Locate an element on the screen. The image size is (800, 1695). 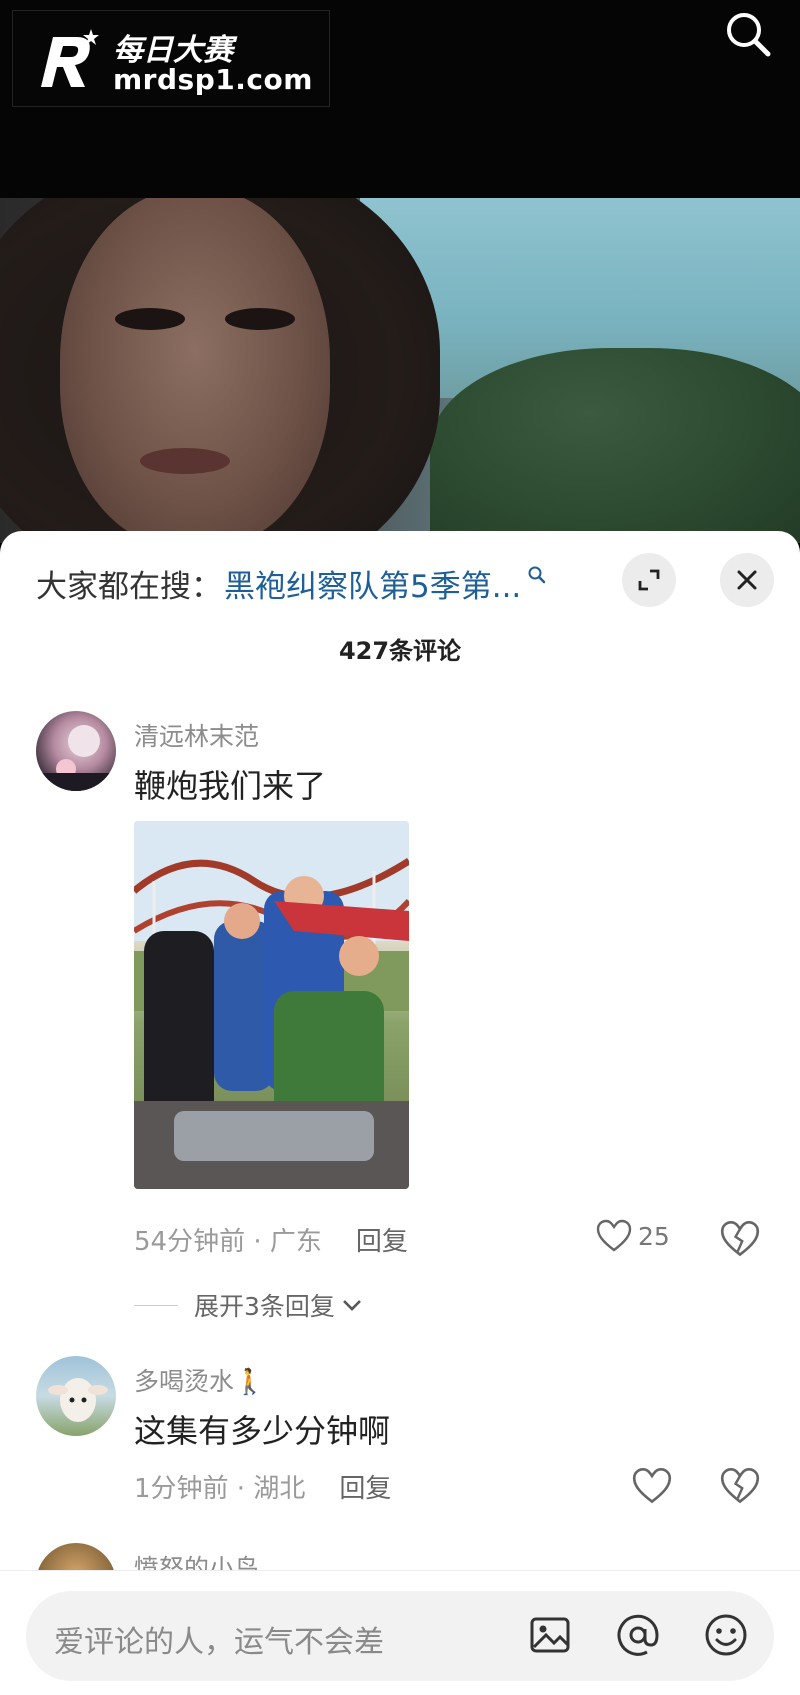
like-button: 25 is located at coordinates (633, 1236).